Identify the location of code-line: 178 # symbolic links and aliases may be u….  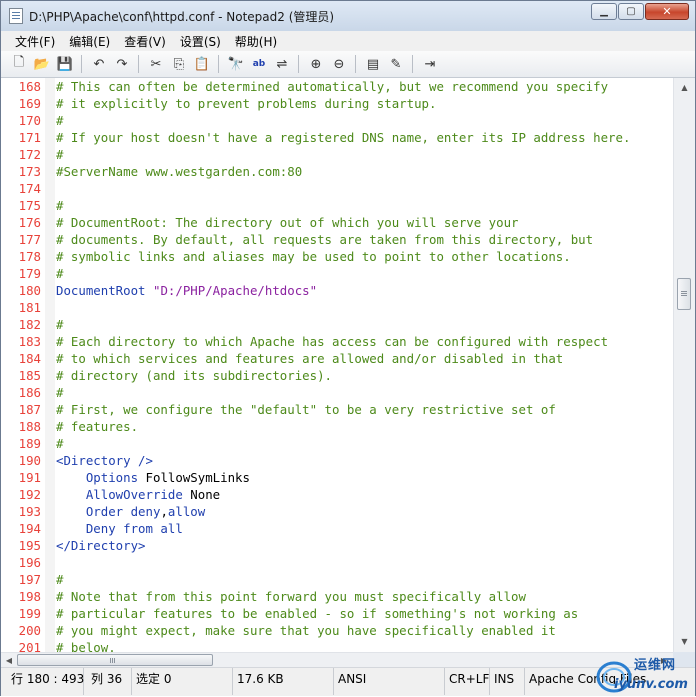
(337, 256).